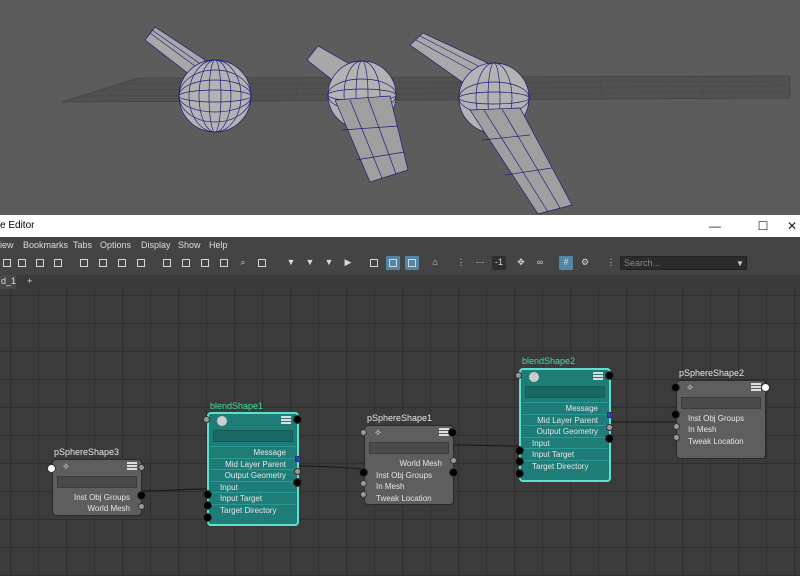 This screenshot has height=576, width=800. What do you see at coordinates (7, 245) in the screenshot?
I see `menu-view: iew` at bounding box center [7, 245].